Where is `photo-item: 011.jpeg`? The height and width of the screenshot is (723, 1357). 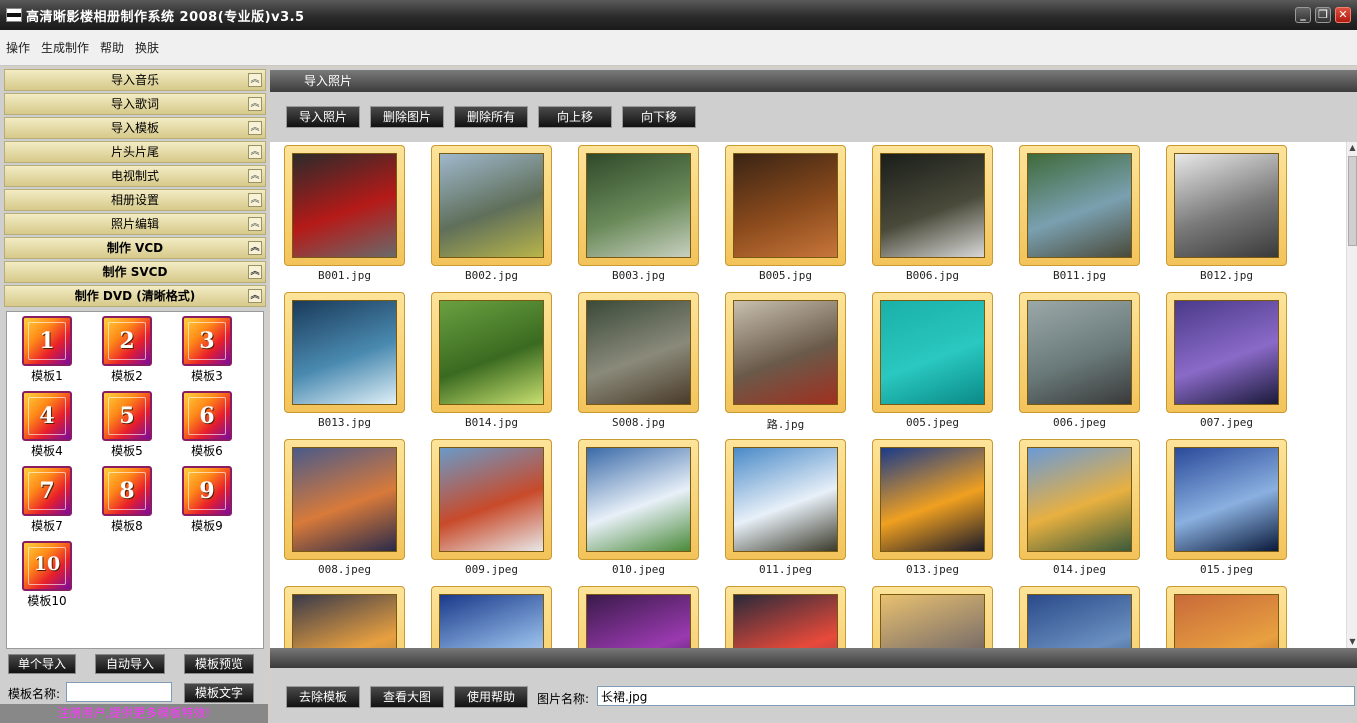 photo-item: 011.jpeg is located at coordinates (785, 507).